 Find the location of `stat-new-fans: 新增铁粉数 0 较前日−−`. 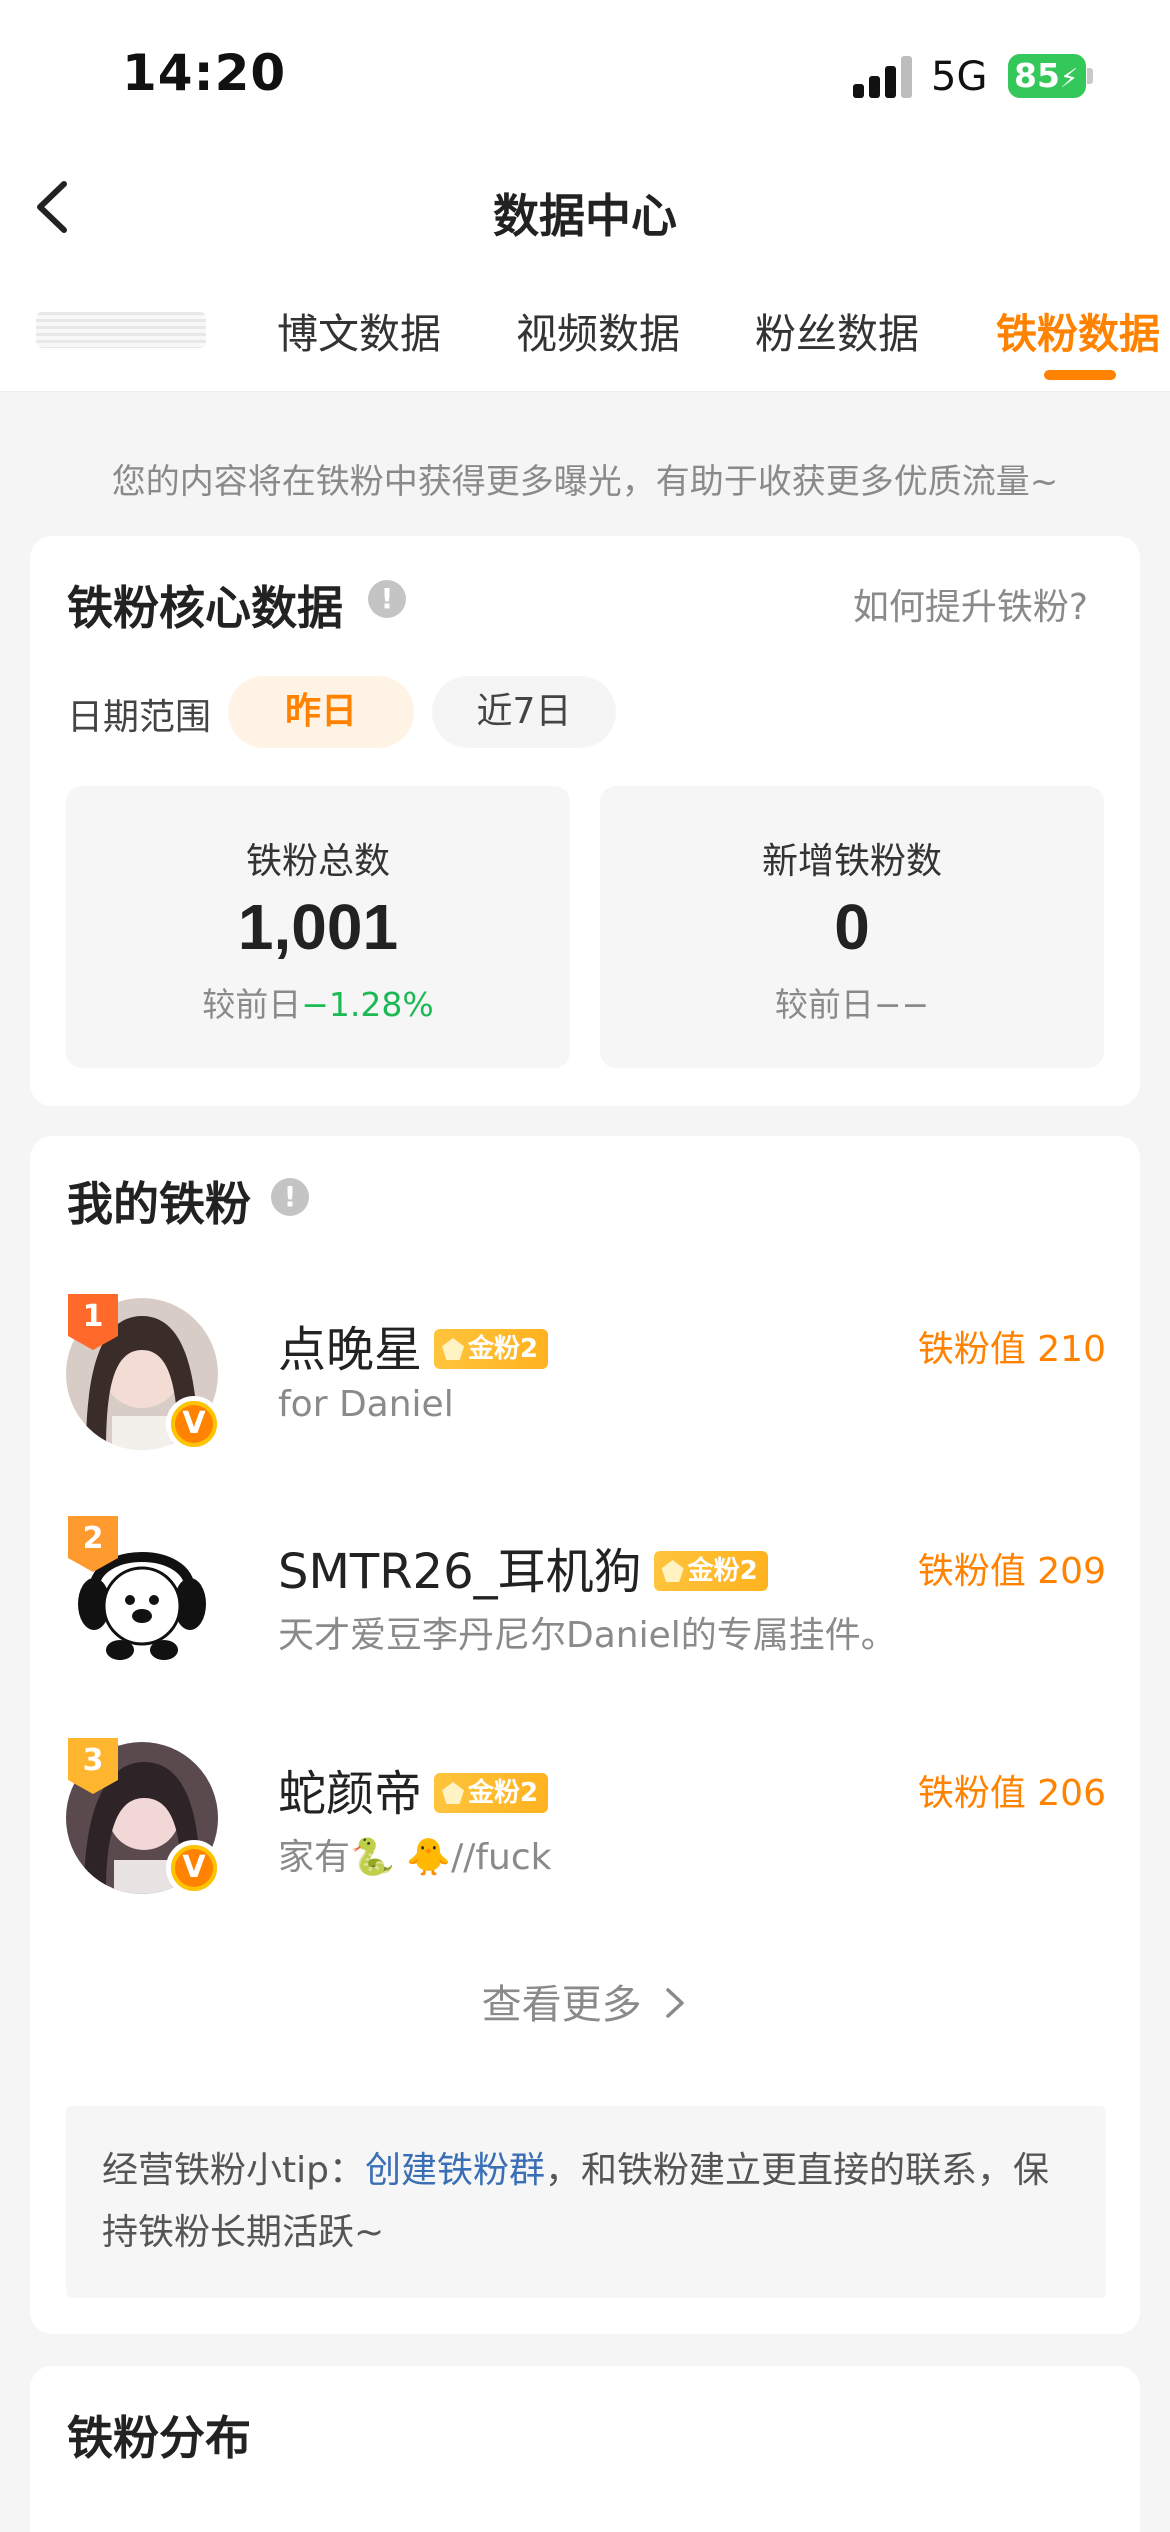

stat-new-fans: 新增铁粉数 0 较前日−− is located at coordinates (852, 927).